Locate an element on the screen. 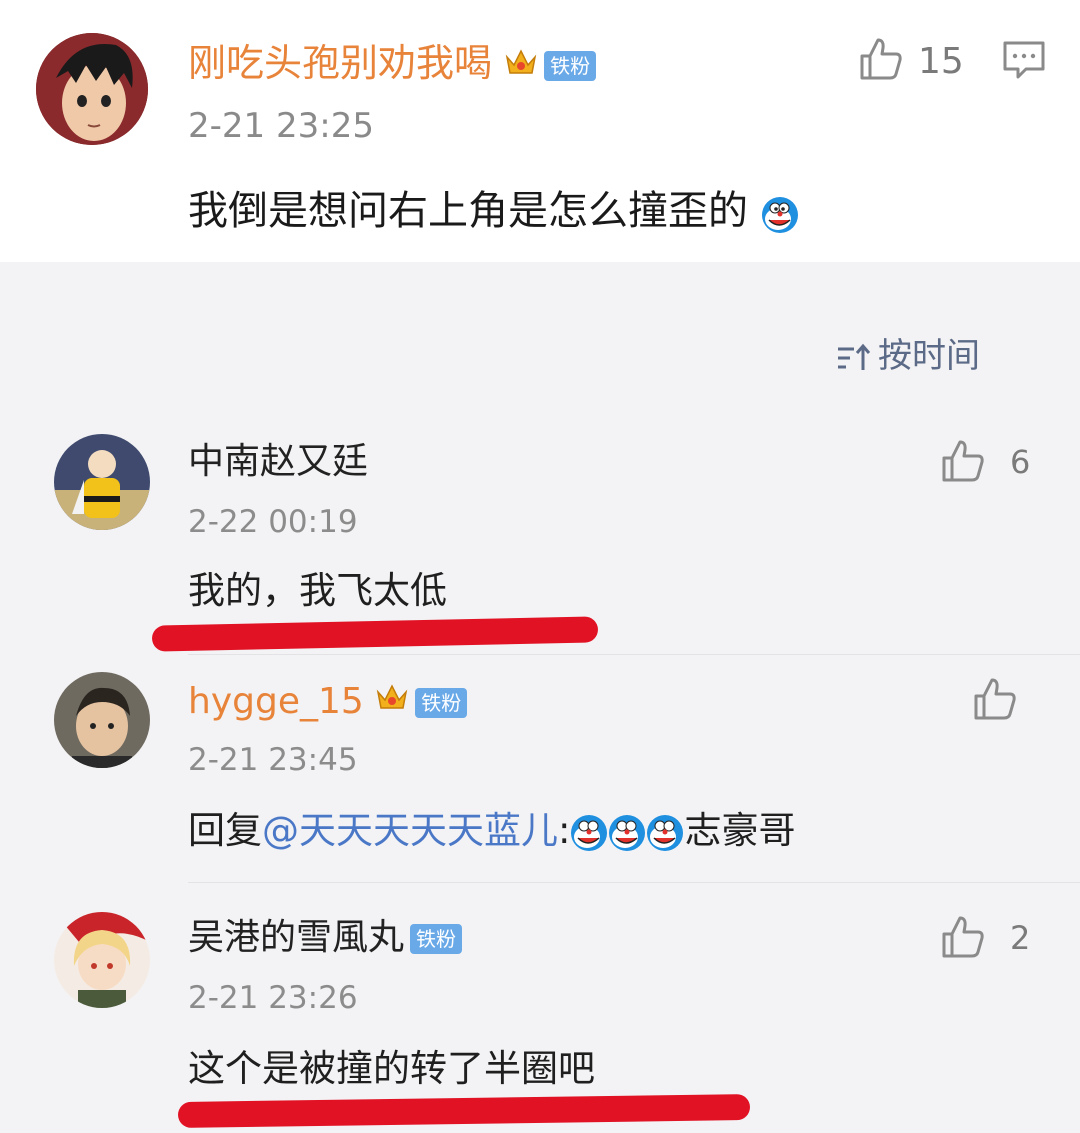 Image resolution: width=1080 pixels, height=1133 pixels. reply-text: 这个是被撞的转了半圈吧 is located at coordinates (391, 1068).